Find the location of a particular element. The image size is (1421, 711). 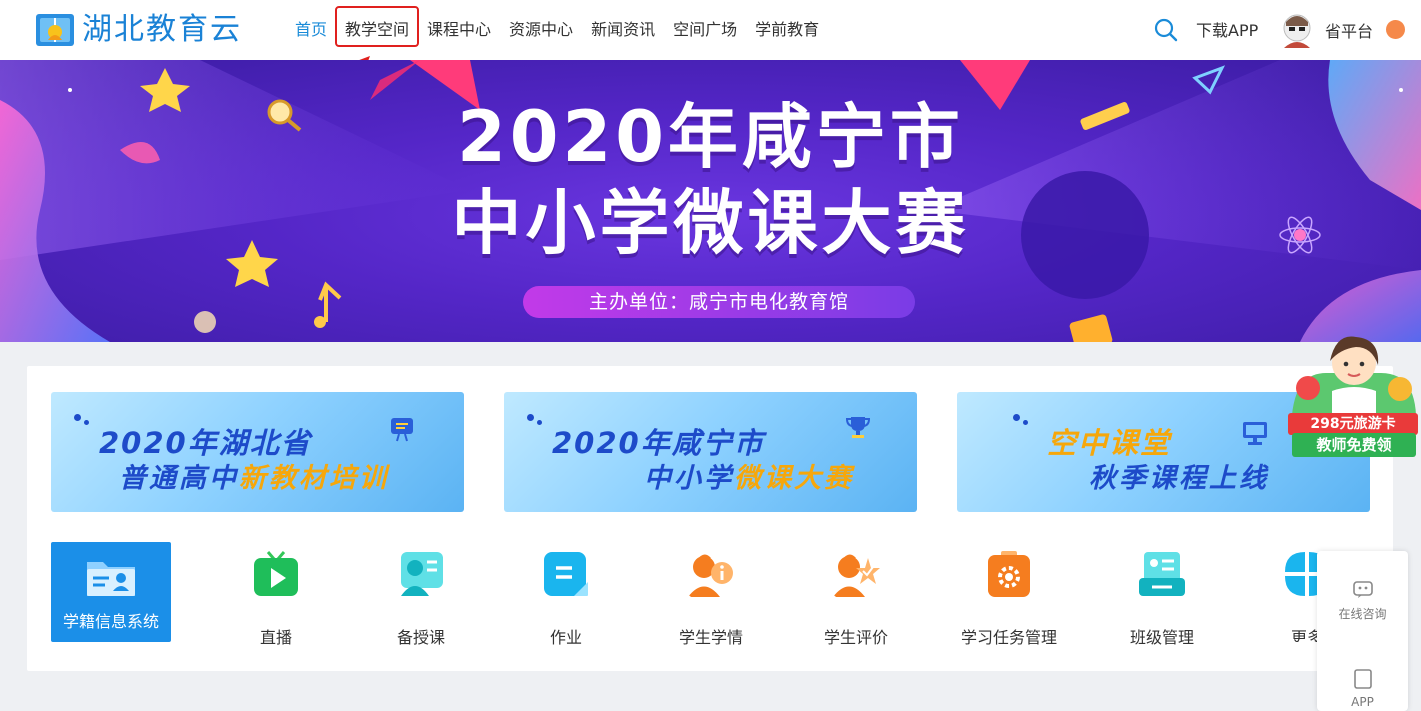

teacher-character-icon is located at coordinates (1354, 375).